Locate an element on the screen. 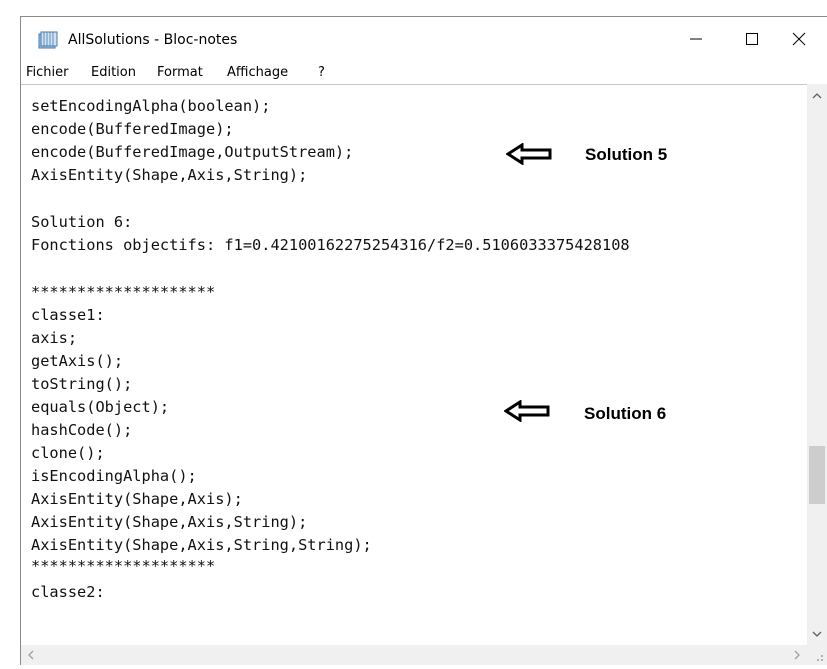 Image resolution: width=827 pixels, height=669 pixels. editor-line: axis; is located at coordinates (54, 338).